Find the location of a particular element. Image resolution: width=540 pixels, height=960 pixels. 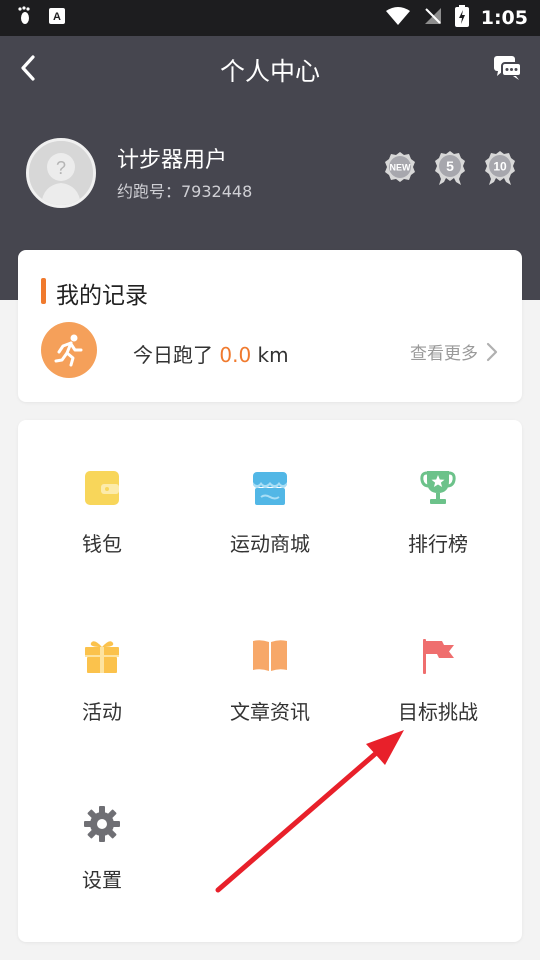

menu-label-articles: 文章资讯 is located at coordinates (270, 712).